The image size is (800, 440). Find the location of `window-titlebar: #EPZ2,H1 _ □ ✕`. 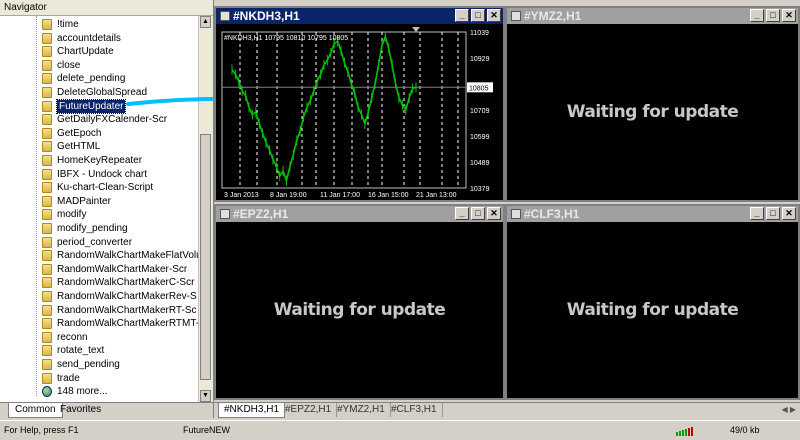

window-titlebar: #EPZ2,H1 _ □ ✕ is located at coordinates (359, 214).